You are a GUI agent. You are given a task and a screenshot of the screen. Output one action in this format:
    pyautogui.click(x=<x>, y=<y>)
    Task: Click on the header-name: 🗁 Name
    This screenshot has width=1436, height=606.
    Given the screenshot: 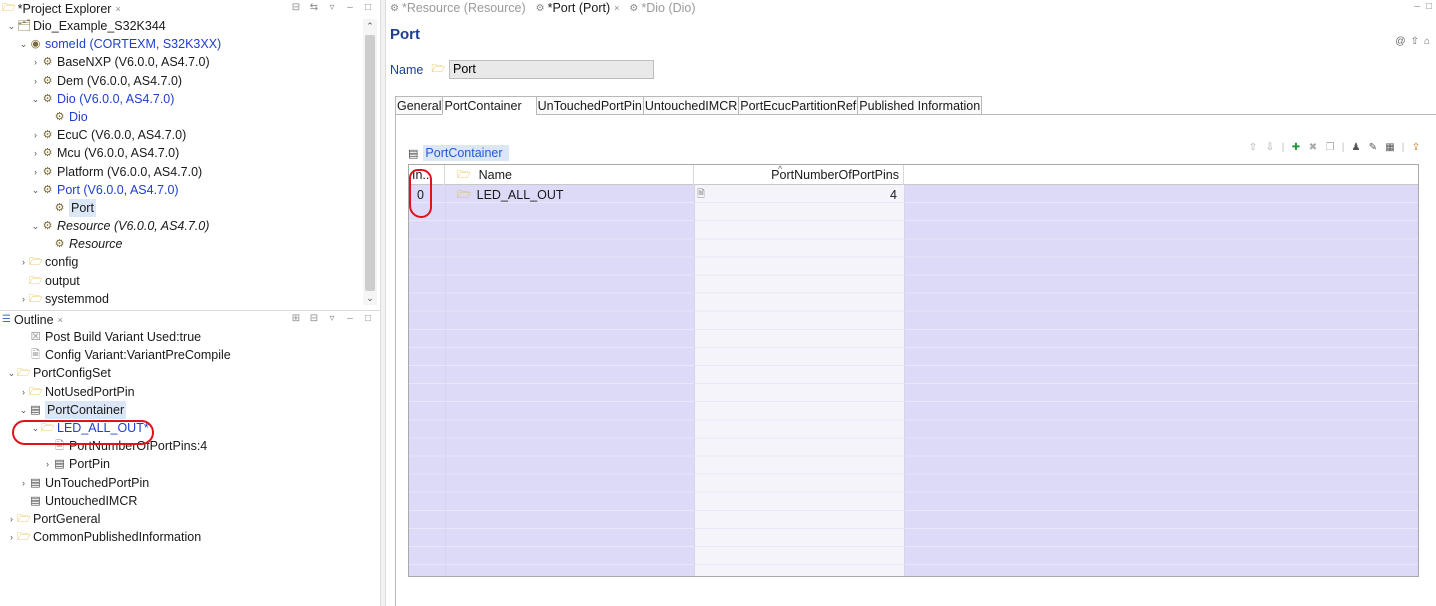 What is the action you would take?
    pyautogui.click(x=569, y=175)
    